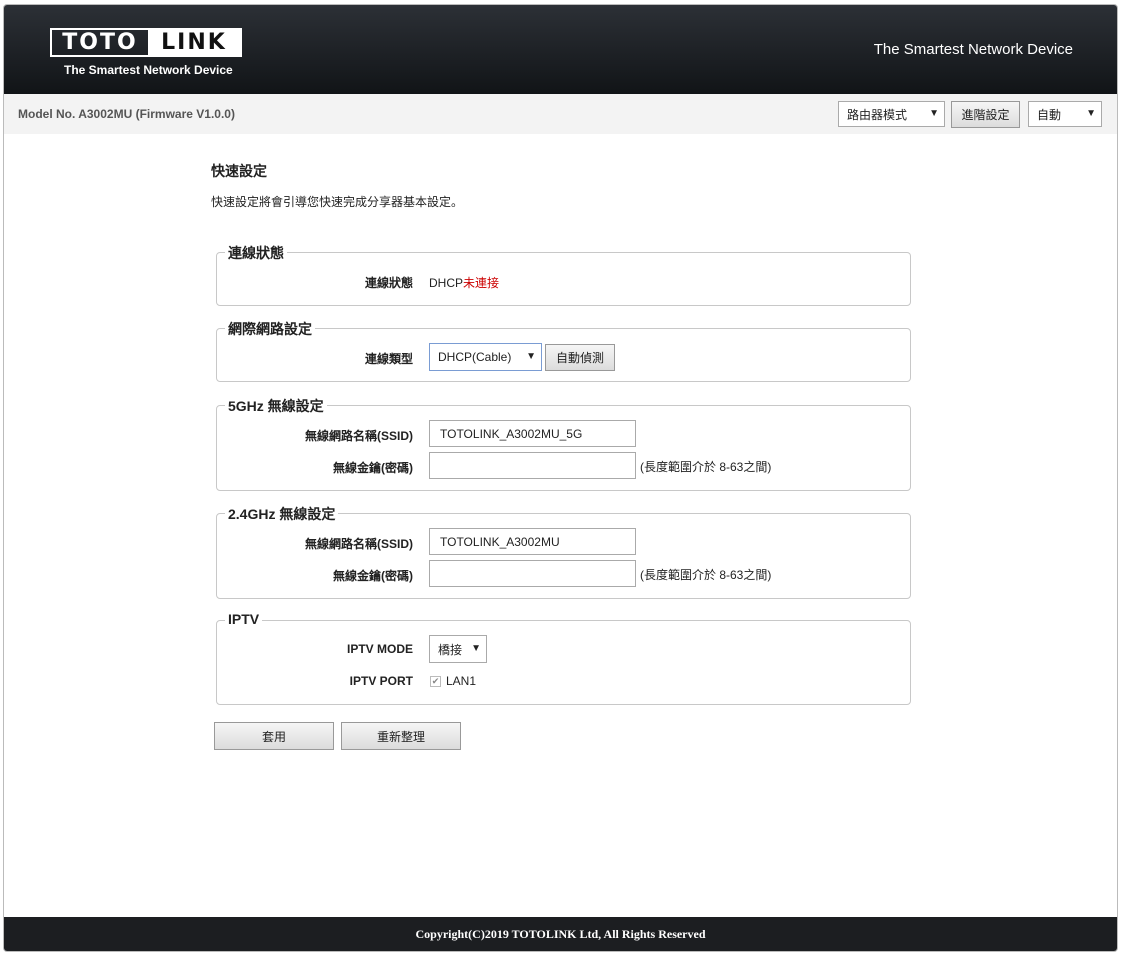 The height and width of the screenshot is (956, 1123). Describe the element at coordinates (481, 283) in the screenshot. I see `connection-state: 未連接` at that location.